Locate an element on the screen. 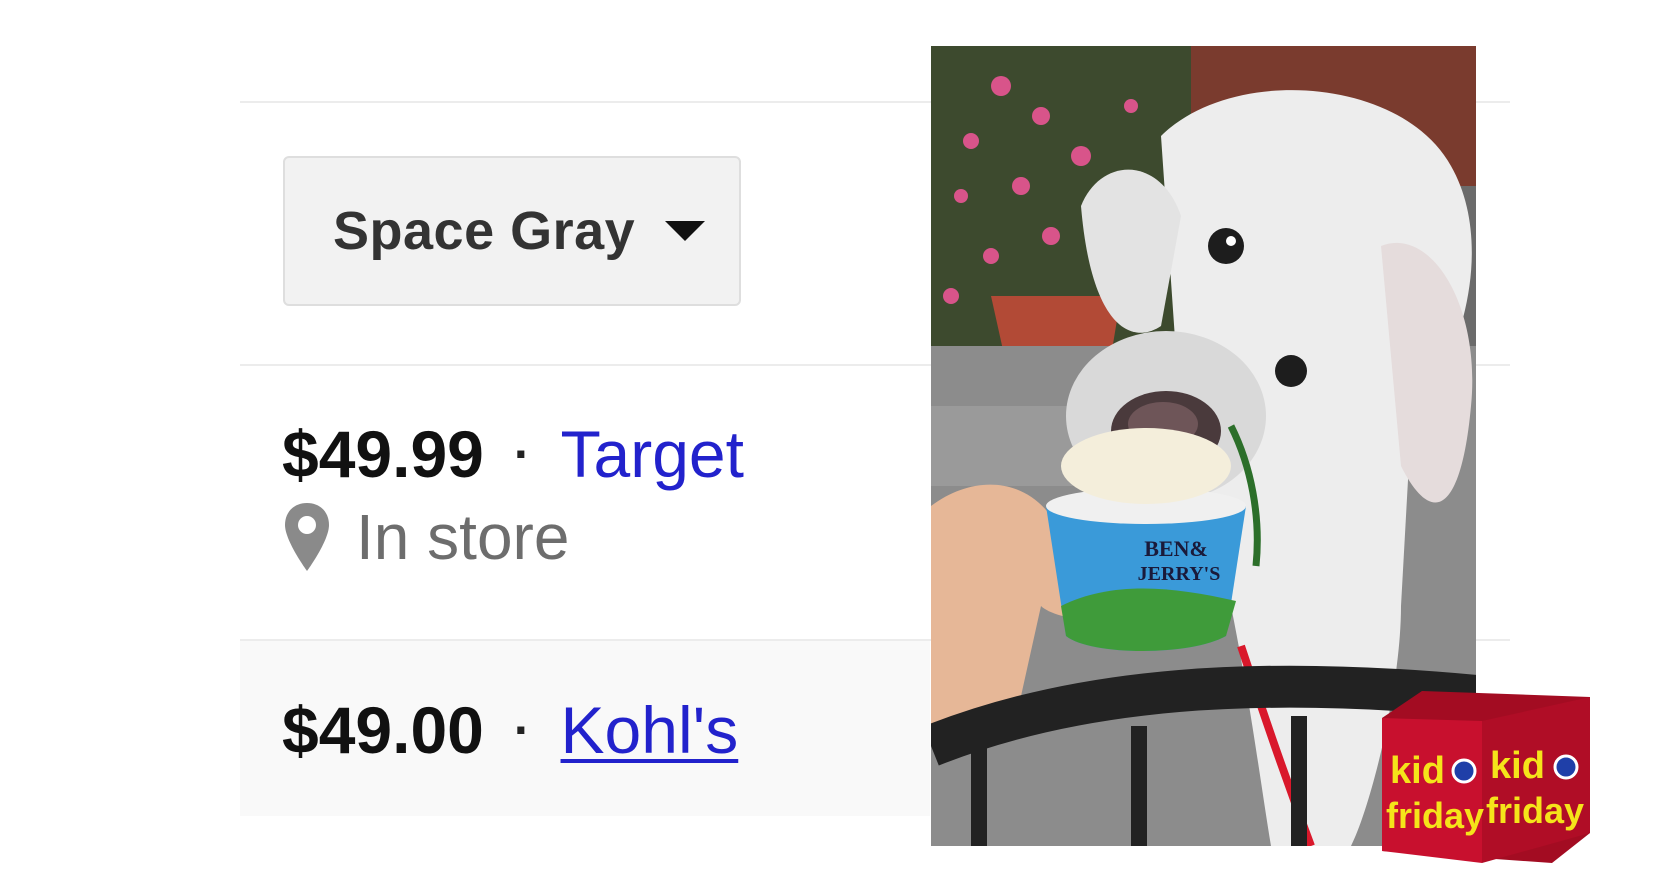 This screenshot has width=1656, height=888. cup-brand-text: JERRY'S is located at coordinates (1179, 574).